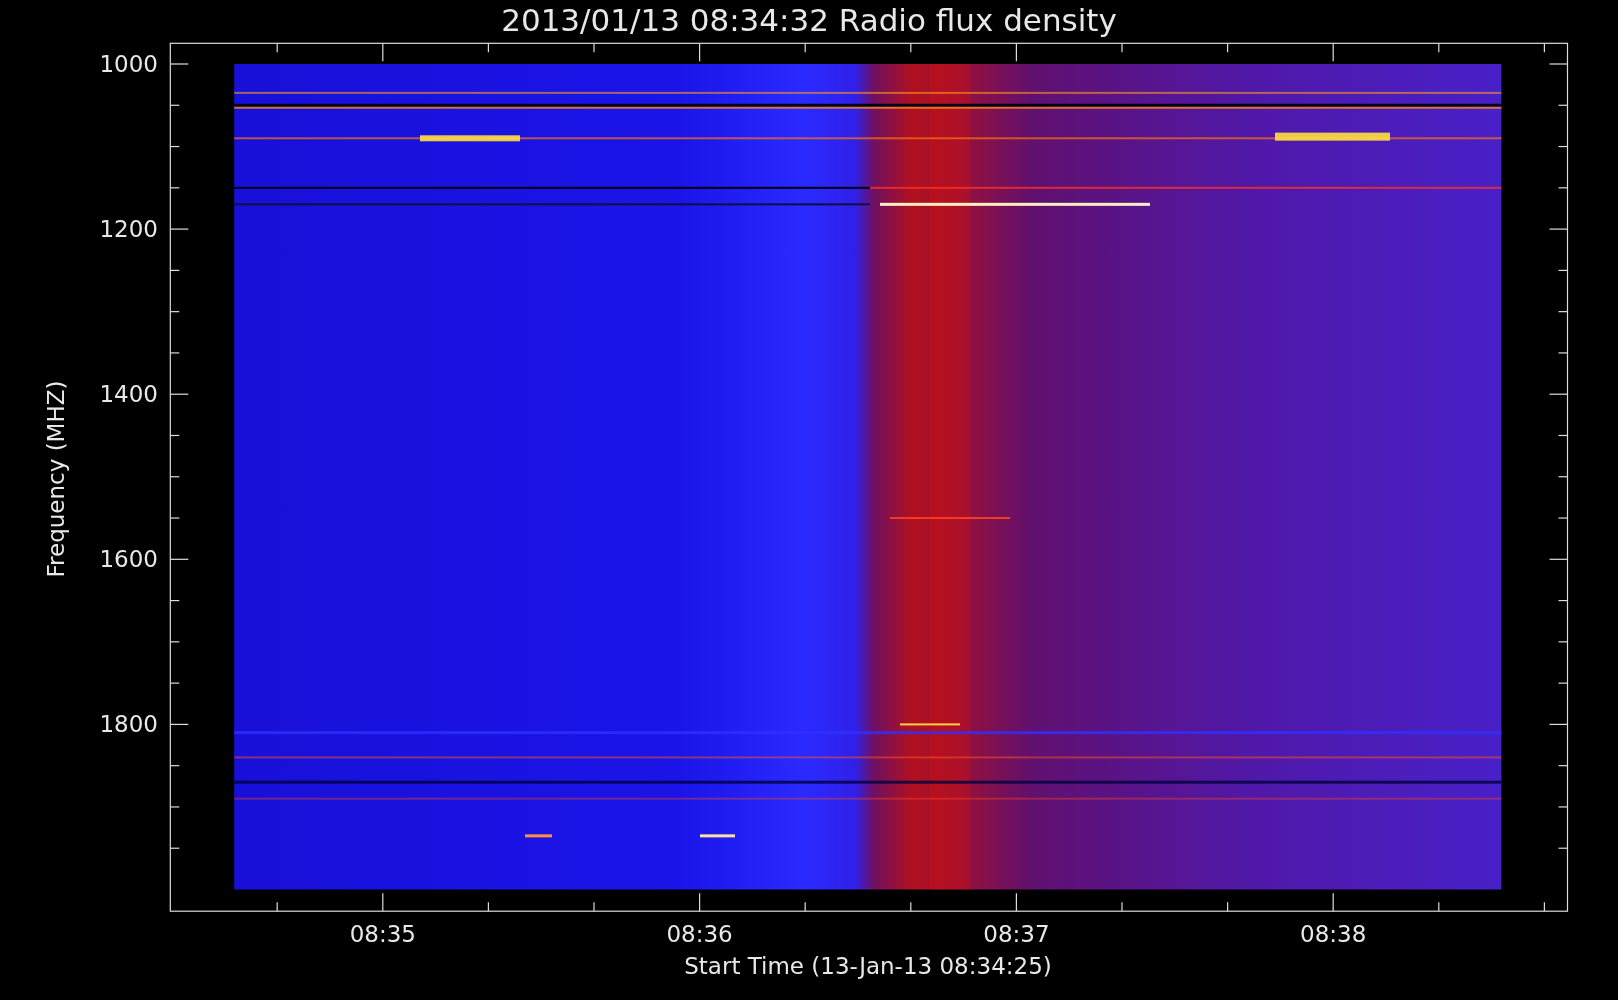  I want to click on y-tick-label: 1400, so click(128, 394).